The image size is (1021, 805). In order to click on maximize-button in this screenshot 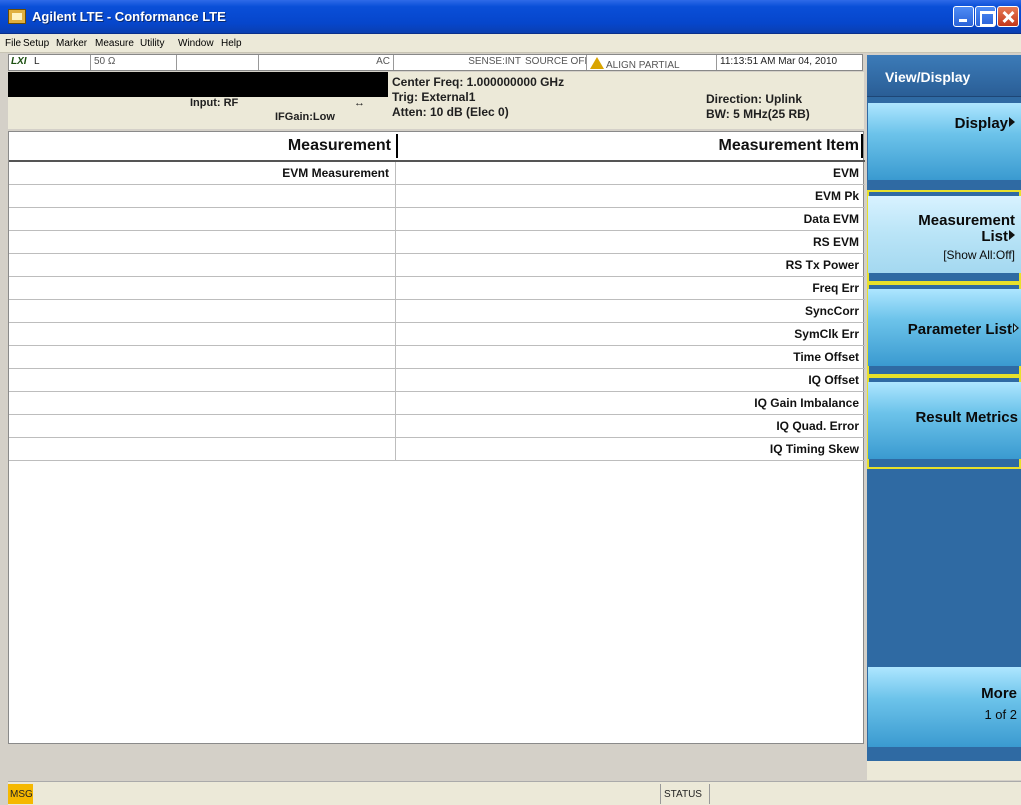, I will do `click(985, 16)`.